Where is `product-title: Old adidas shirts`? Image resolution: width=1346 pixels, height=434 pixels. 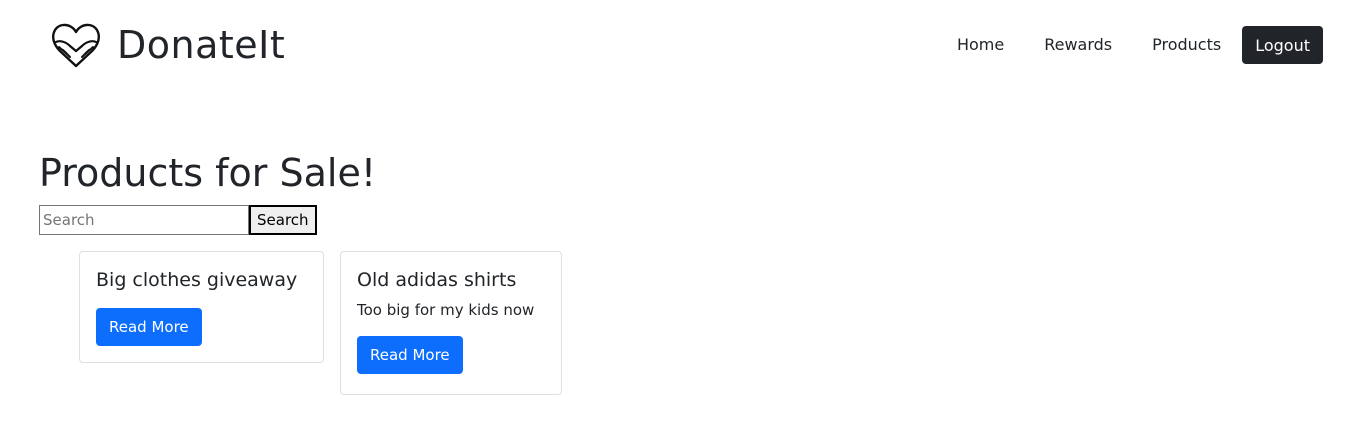
product-title: Old adidas shirts is located at coordinates (437, 280).